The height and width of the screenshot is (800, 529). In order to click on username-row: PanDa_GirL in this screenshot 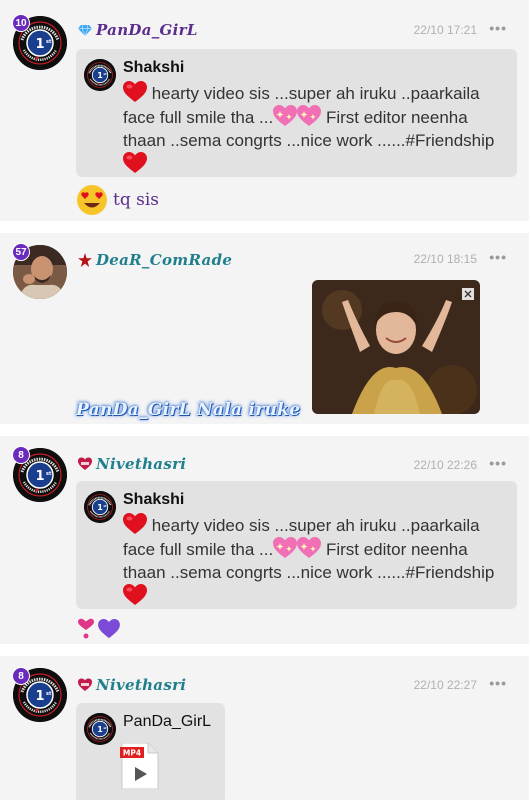, I will do `click(138, 30)`.